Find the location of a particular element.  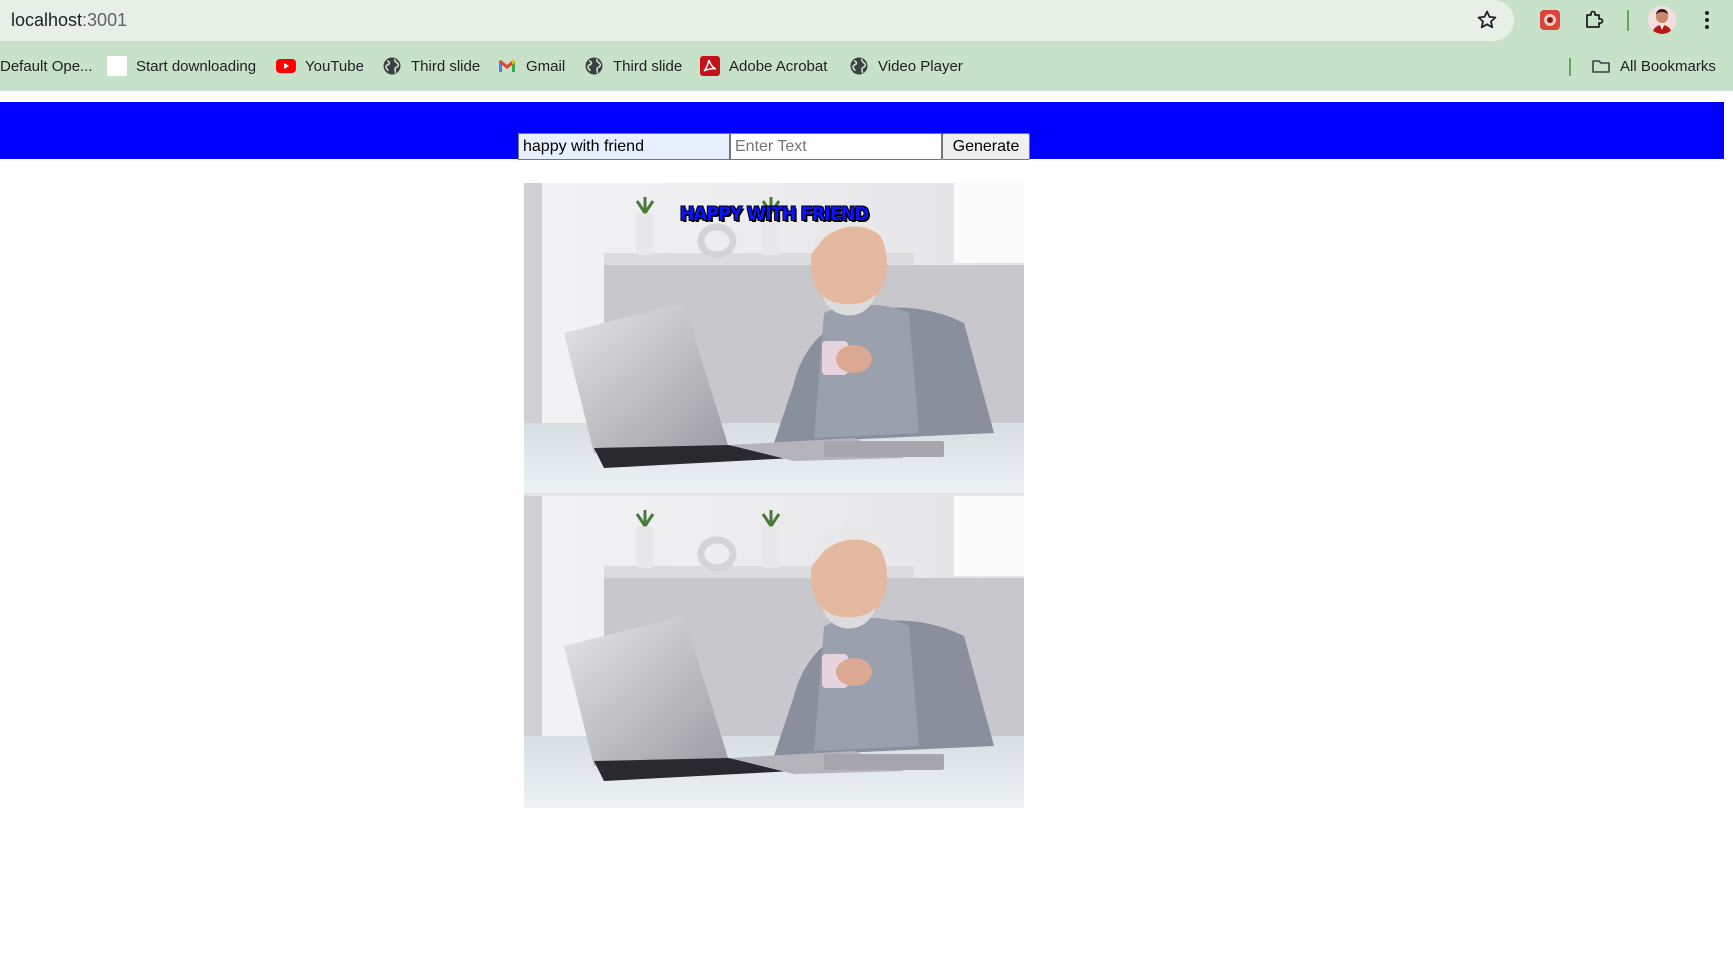

bookmark-video-player: Video Player is located at coordinates (906, 66).